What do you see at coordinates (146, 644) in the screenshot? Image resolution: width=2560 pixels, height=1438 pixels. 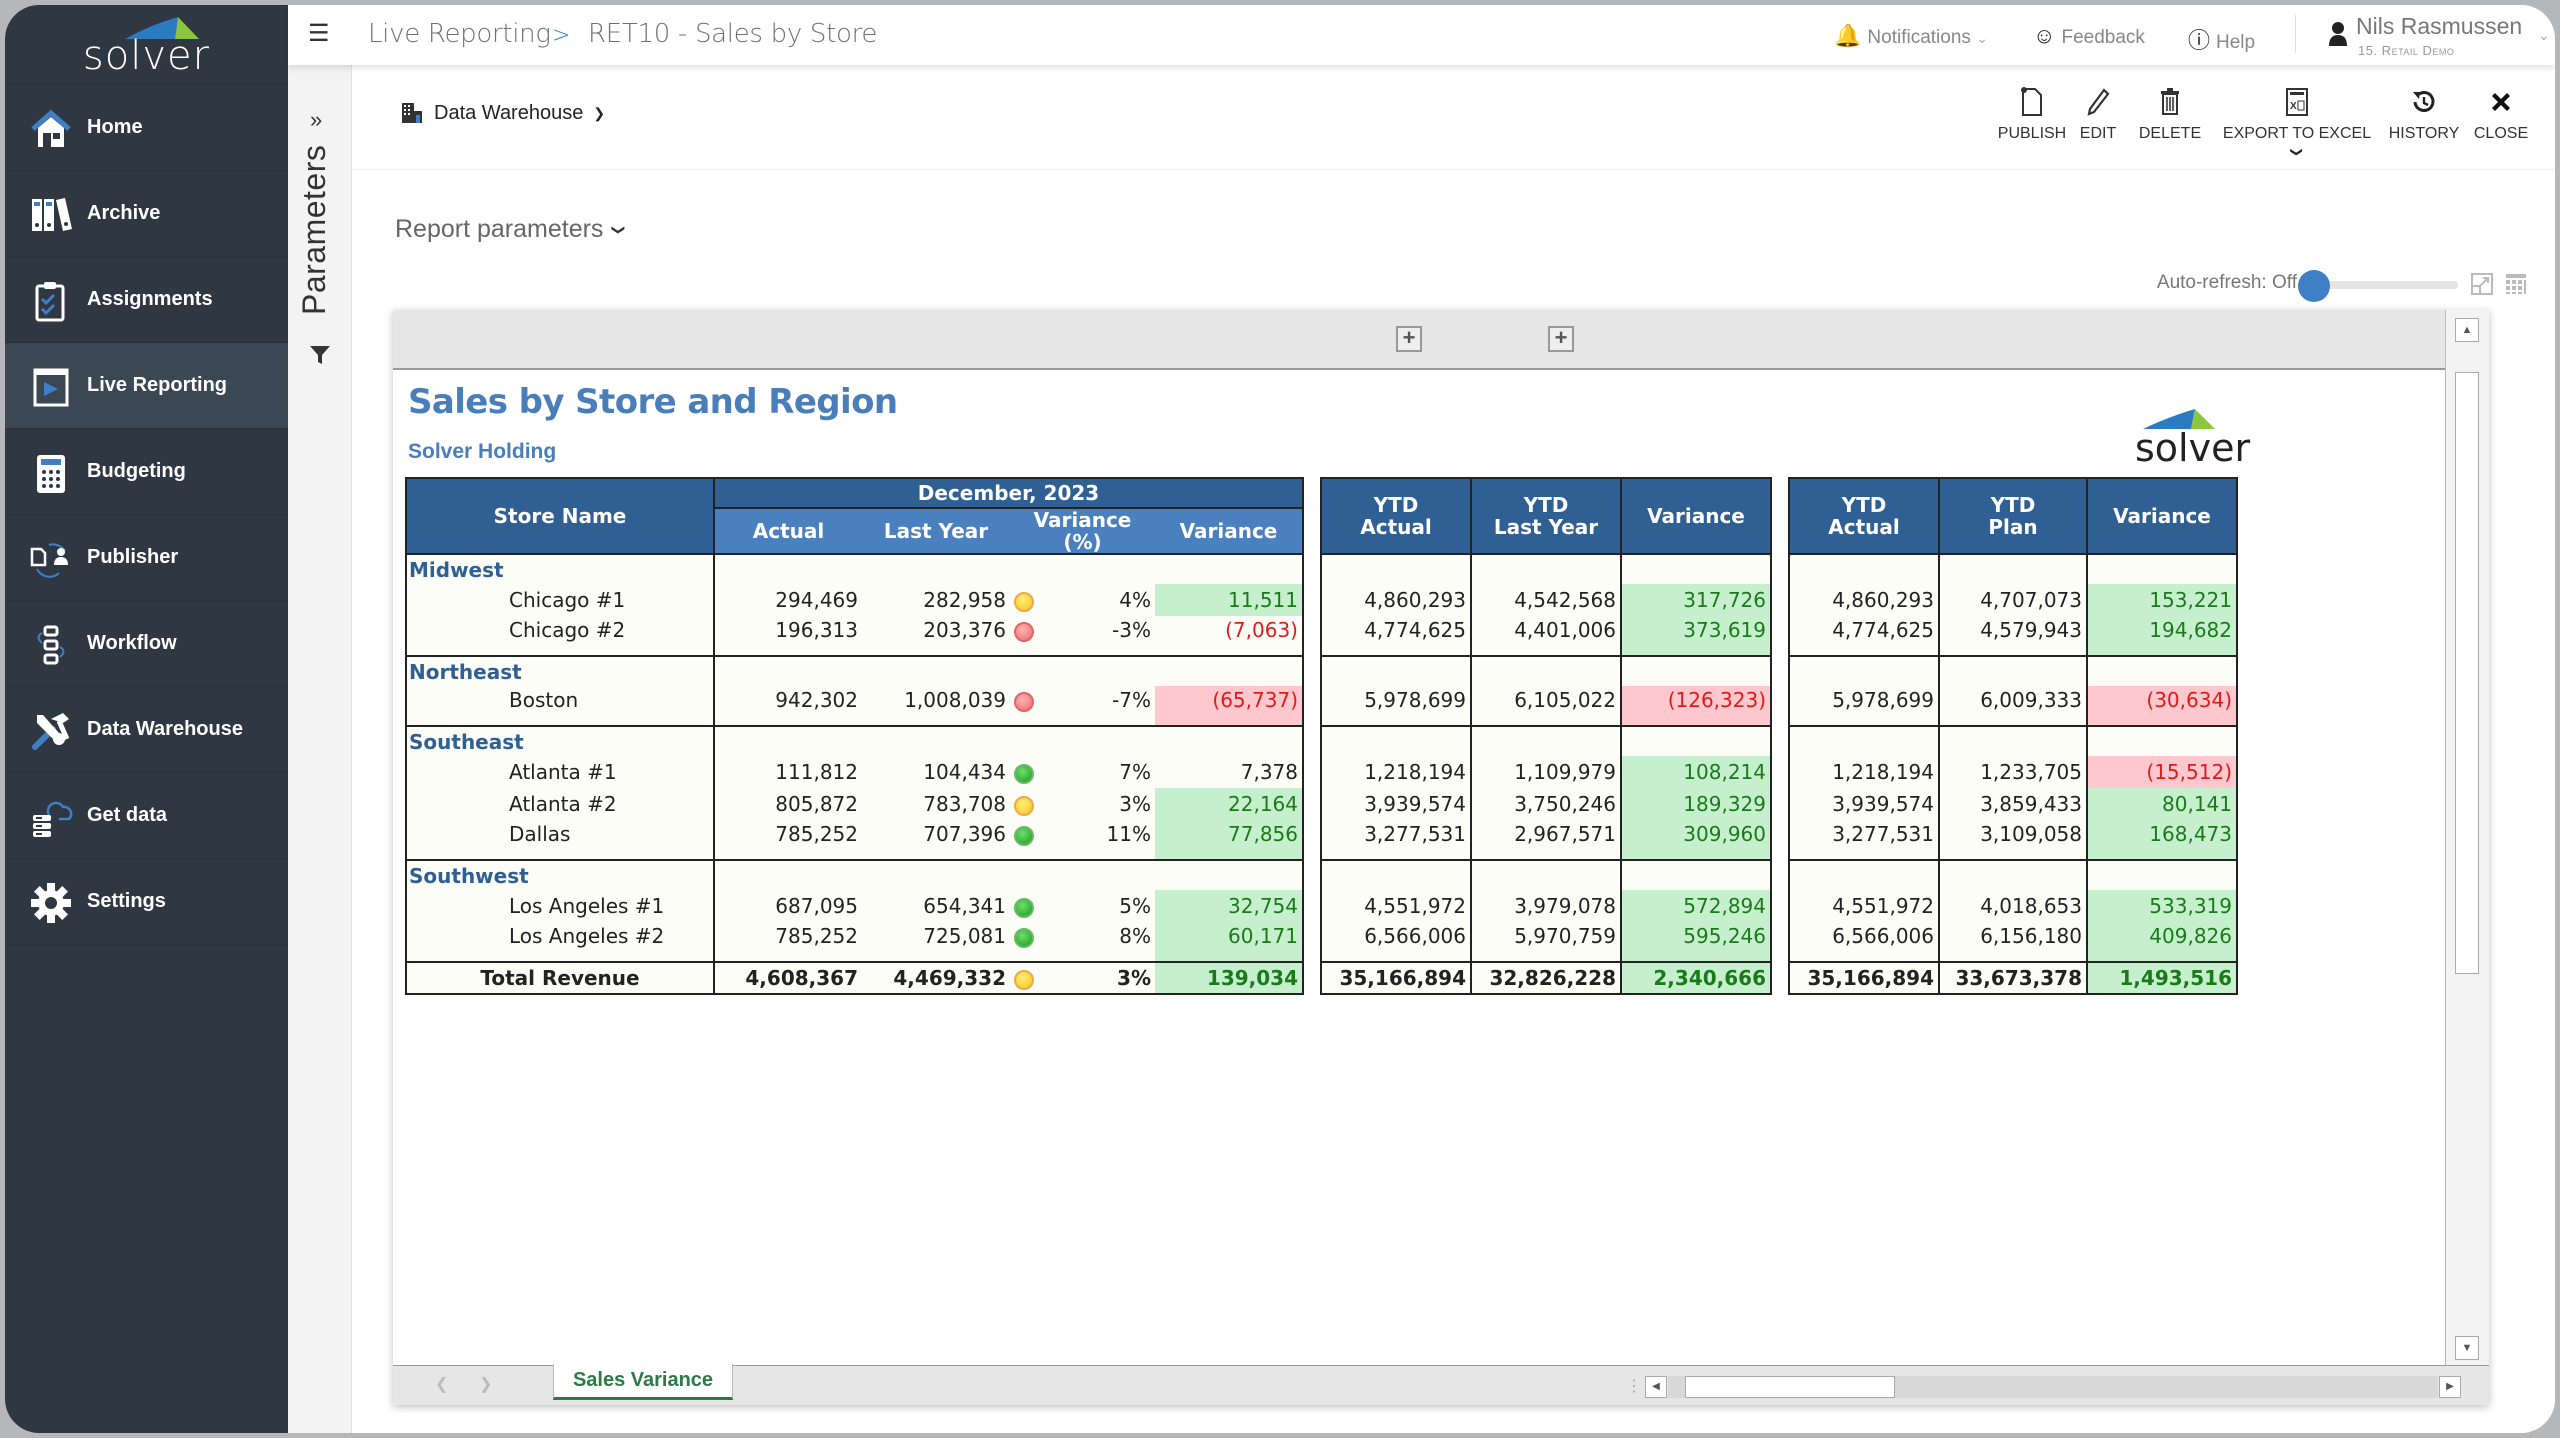 I see `sidebar-item-workflow: Workflow` at bounding box center [146, 644].